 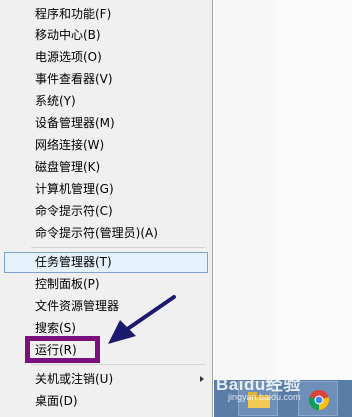 I want to click on menu-item-command-prompt-admin: 命令提示符(管理员)(A), so click(x=106, y=233).